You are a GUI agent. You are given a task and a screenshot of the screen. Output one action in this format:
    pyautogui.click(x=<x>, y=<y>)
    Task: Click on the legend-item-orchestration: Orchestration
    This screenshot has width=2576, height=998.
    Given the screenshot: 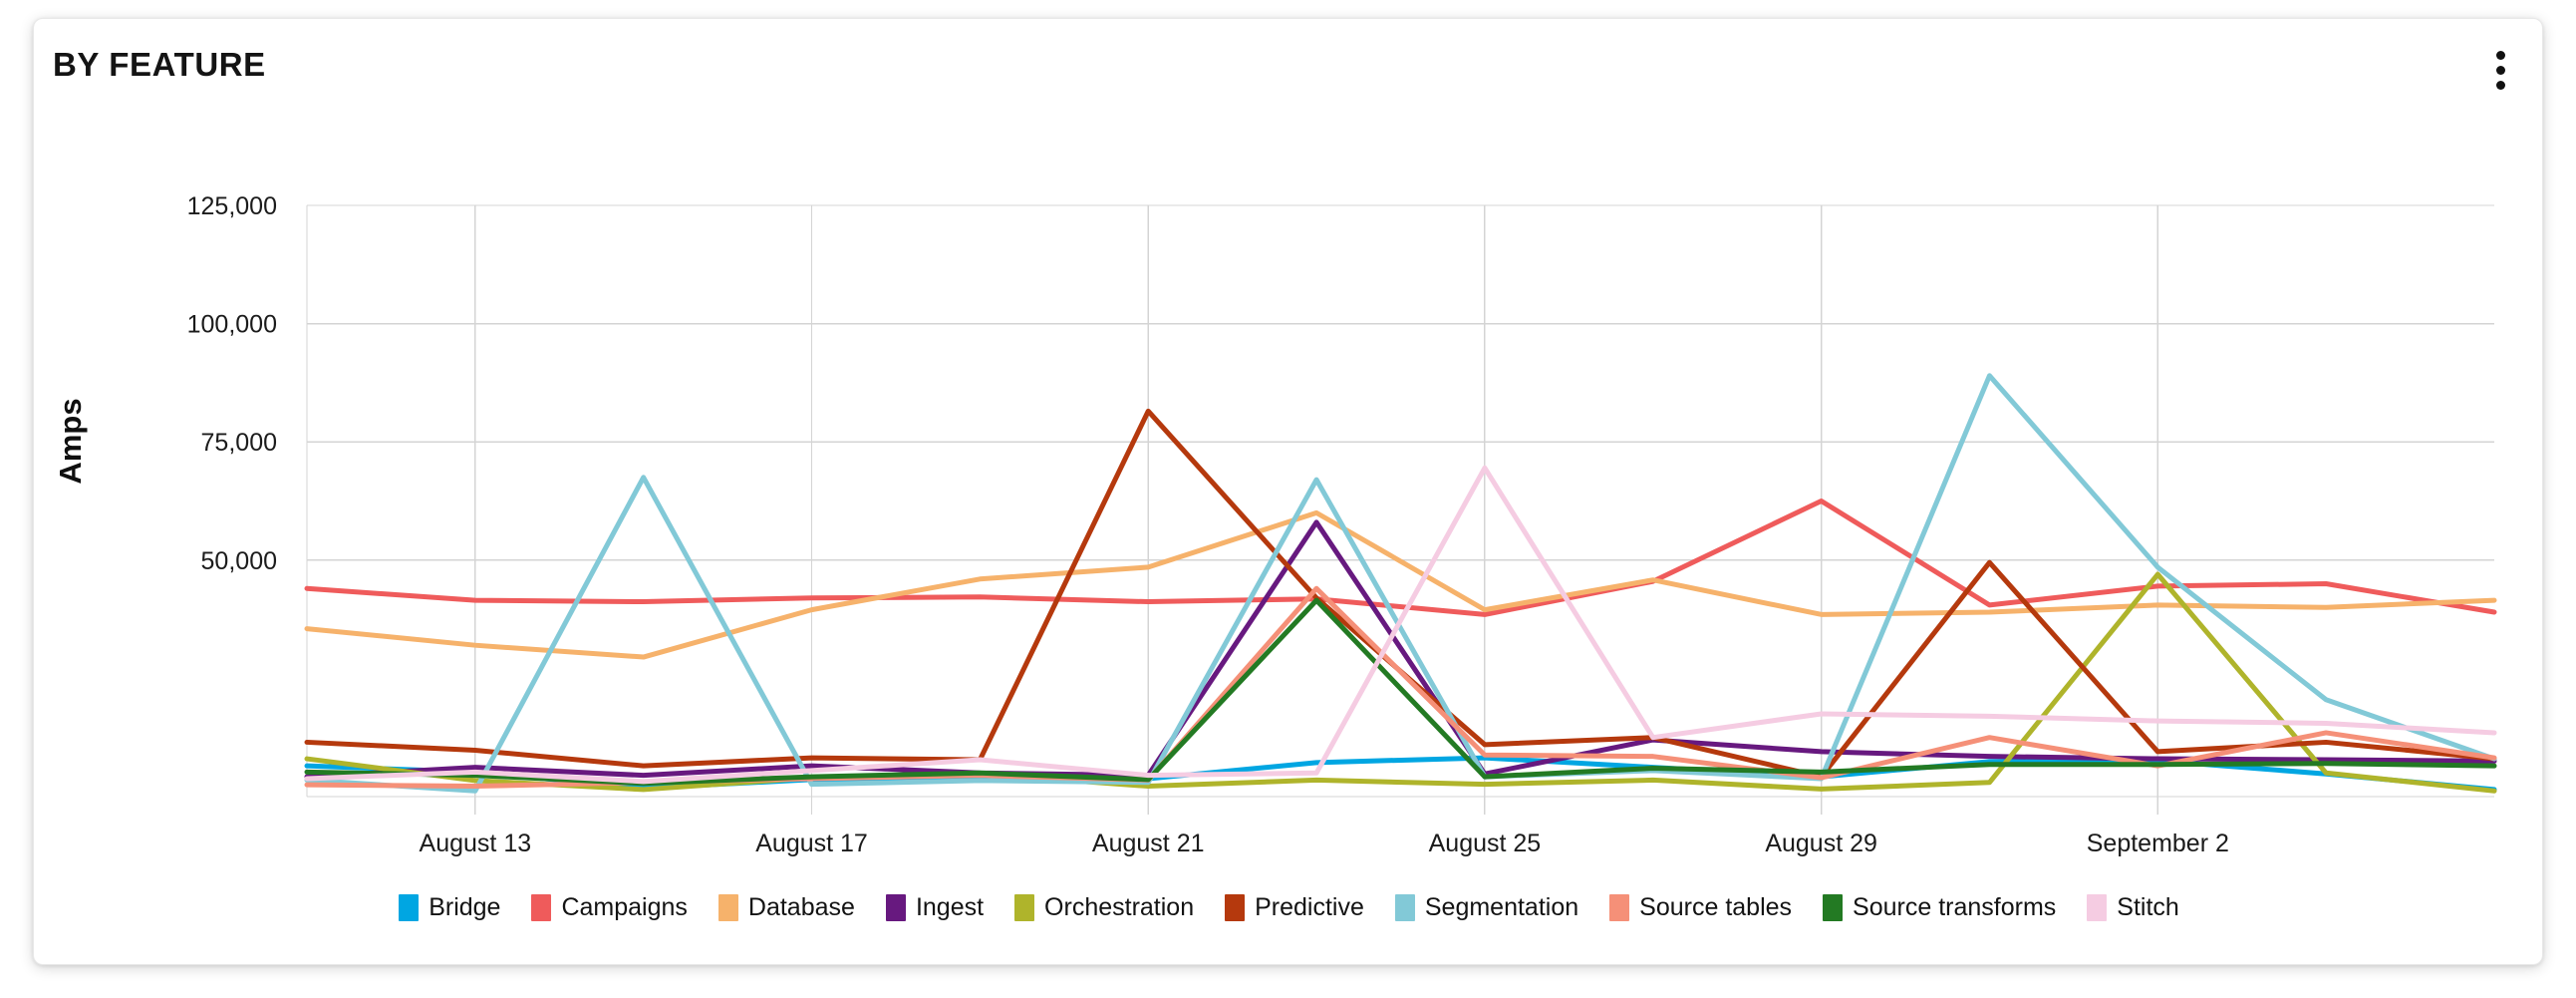 What is the action you would take?
    pyautogui.click(x=1104, y=907)
    